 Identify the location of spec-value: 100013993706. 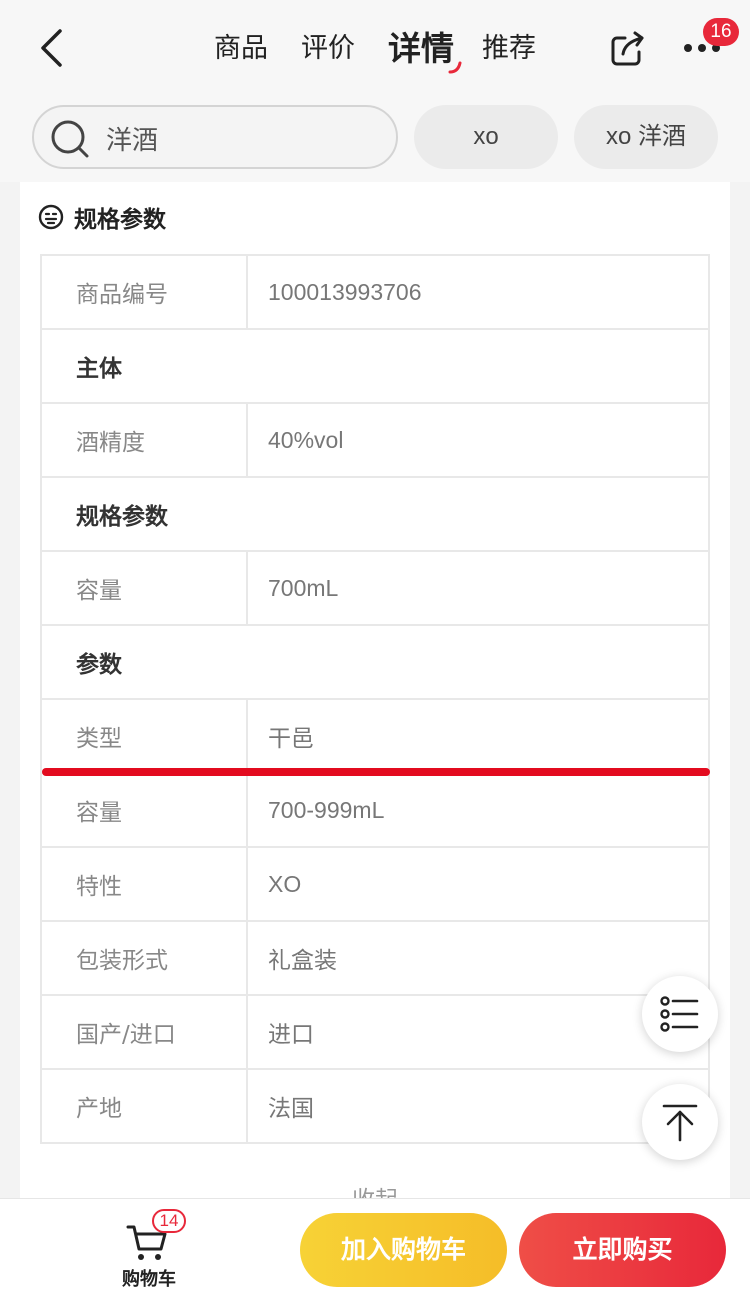
(345, 291).